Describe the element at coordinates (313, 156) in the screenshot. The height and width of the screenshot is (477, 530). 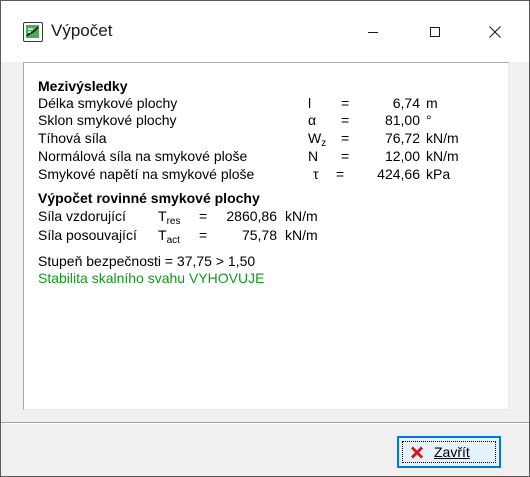
I see `row-symbol: N` at that location.